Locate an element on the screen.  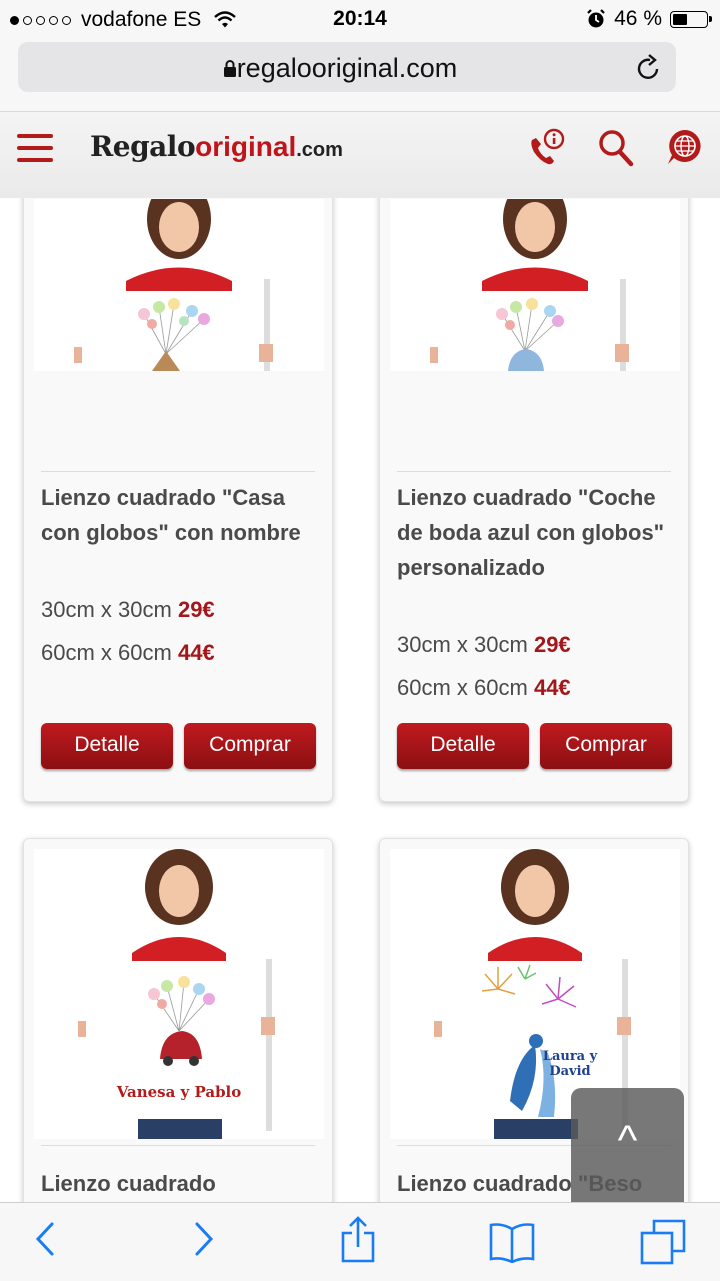
tabs-icon is located at coordinates (663, 1242).